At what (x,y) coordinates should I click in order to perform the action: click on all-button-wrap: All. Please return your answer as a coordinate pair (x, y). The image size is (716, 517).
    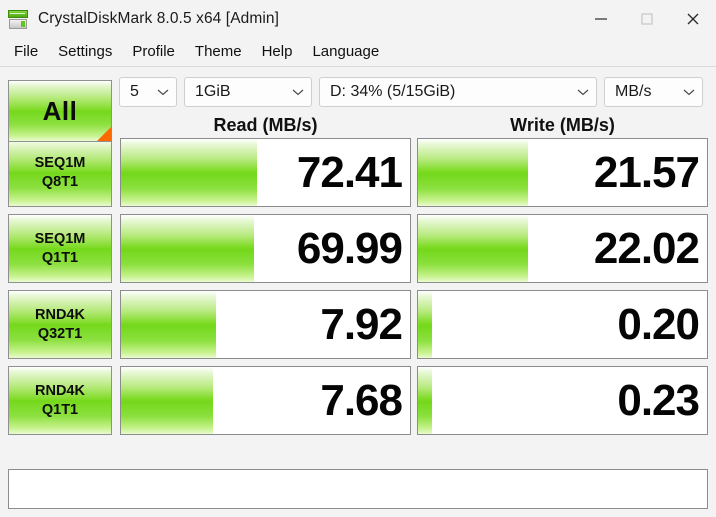
    Looking at the image, I should click on (60, 111).